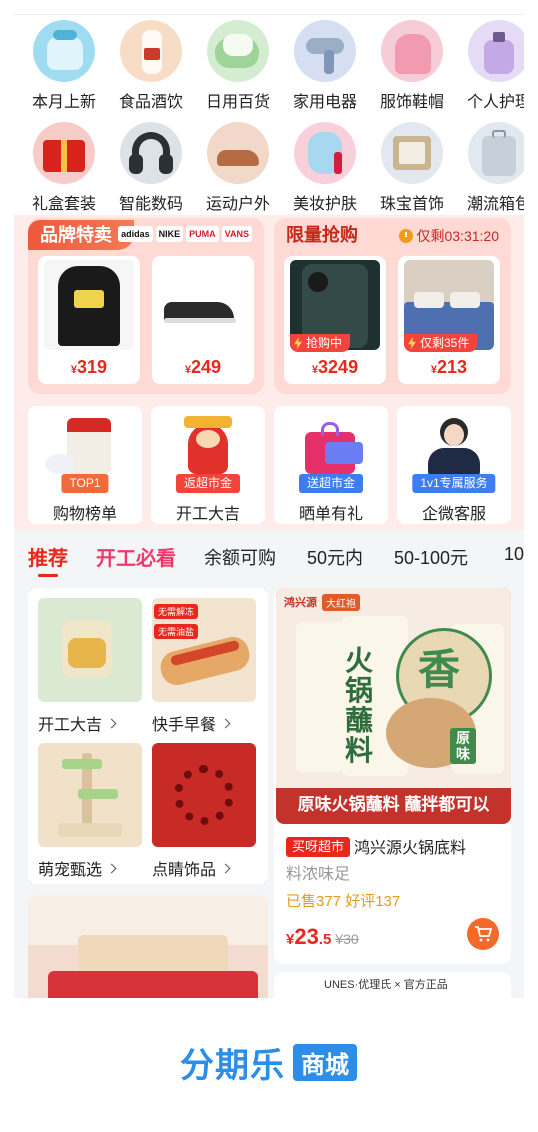 Image resolution: width=538 pixels, height=1132 pixels. What do you see at coordinates (449, 320) in the screenshot?
I see `flash-sale-product: 仅剩35件 ¥213` at bounding box center [449, 320].